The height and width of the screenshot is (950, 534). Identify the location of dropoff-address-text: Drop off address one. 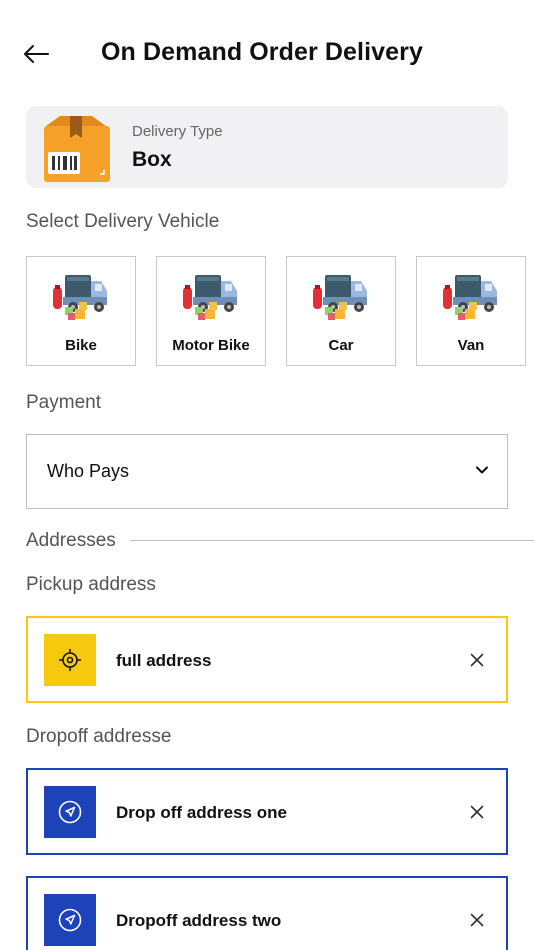
(201, 812).